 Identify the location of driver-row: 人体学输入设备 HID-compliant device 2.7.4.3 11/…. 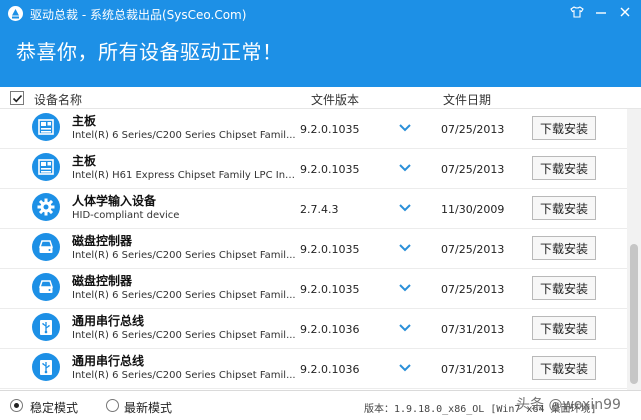
(313, 209).